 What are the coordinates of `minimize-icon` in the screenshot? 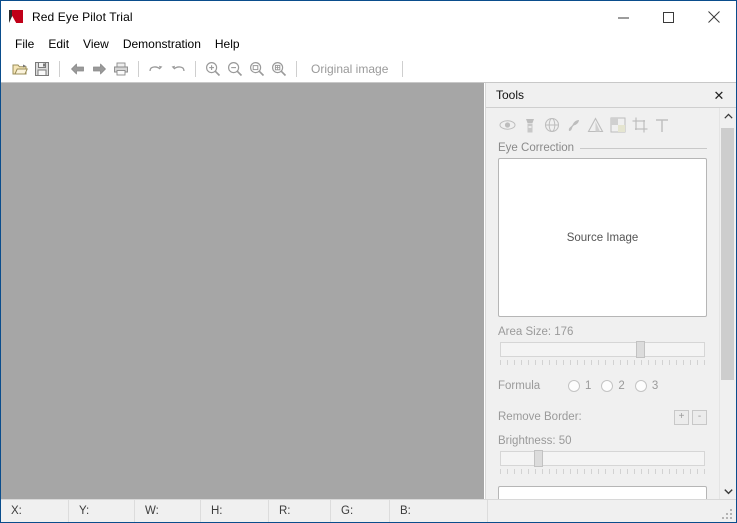 It's located at (623, 17).